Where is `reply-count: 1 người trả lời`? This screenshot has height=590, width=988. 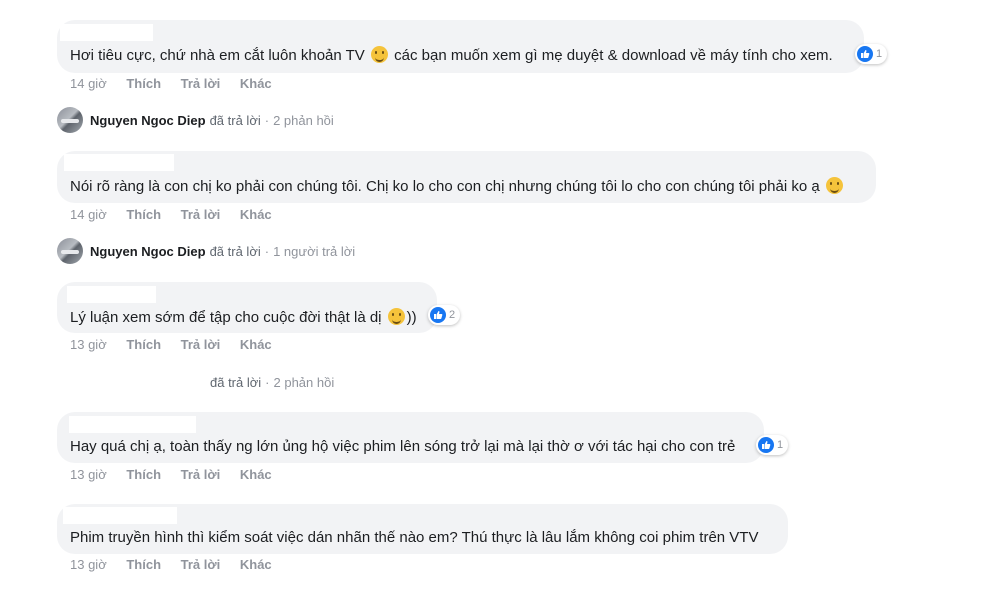 reply-count: 1 người trả lời is located at coordinates (314, 251).